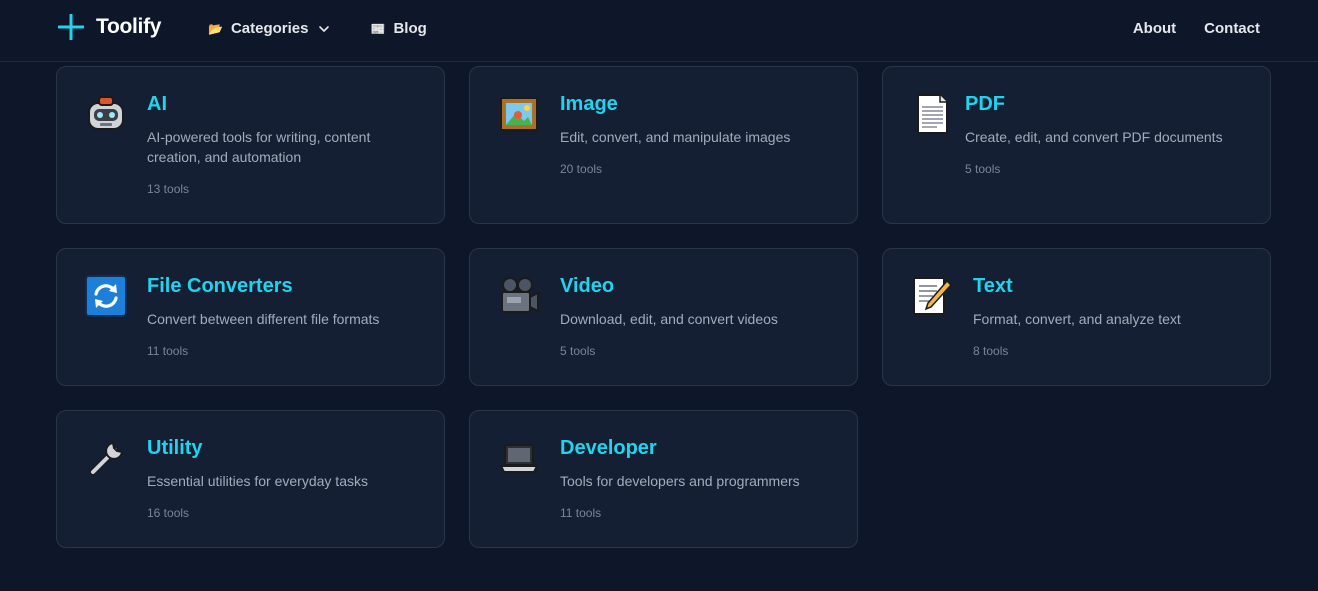 This screenshot has width=1318, height=591. I want to click on nav-contact-link: Contact, so click(1232, 28).